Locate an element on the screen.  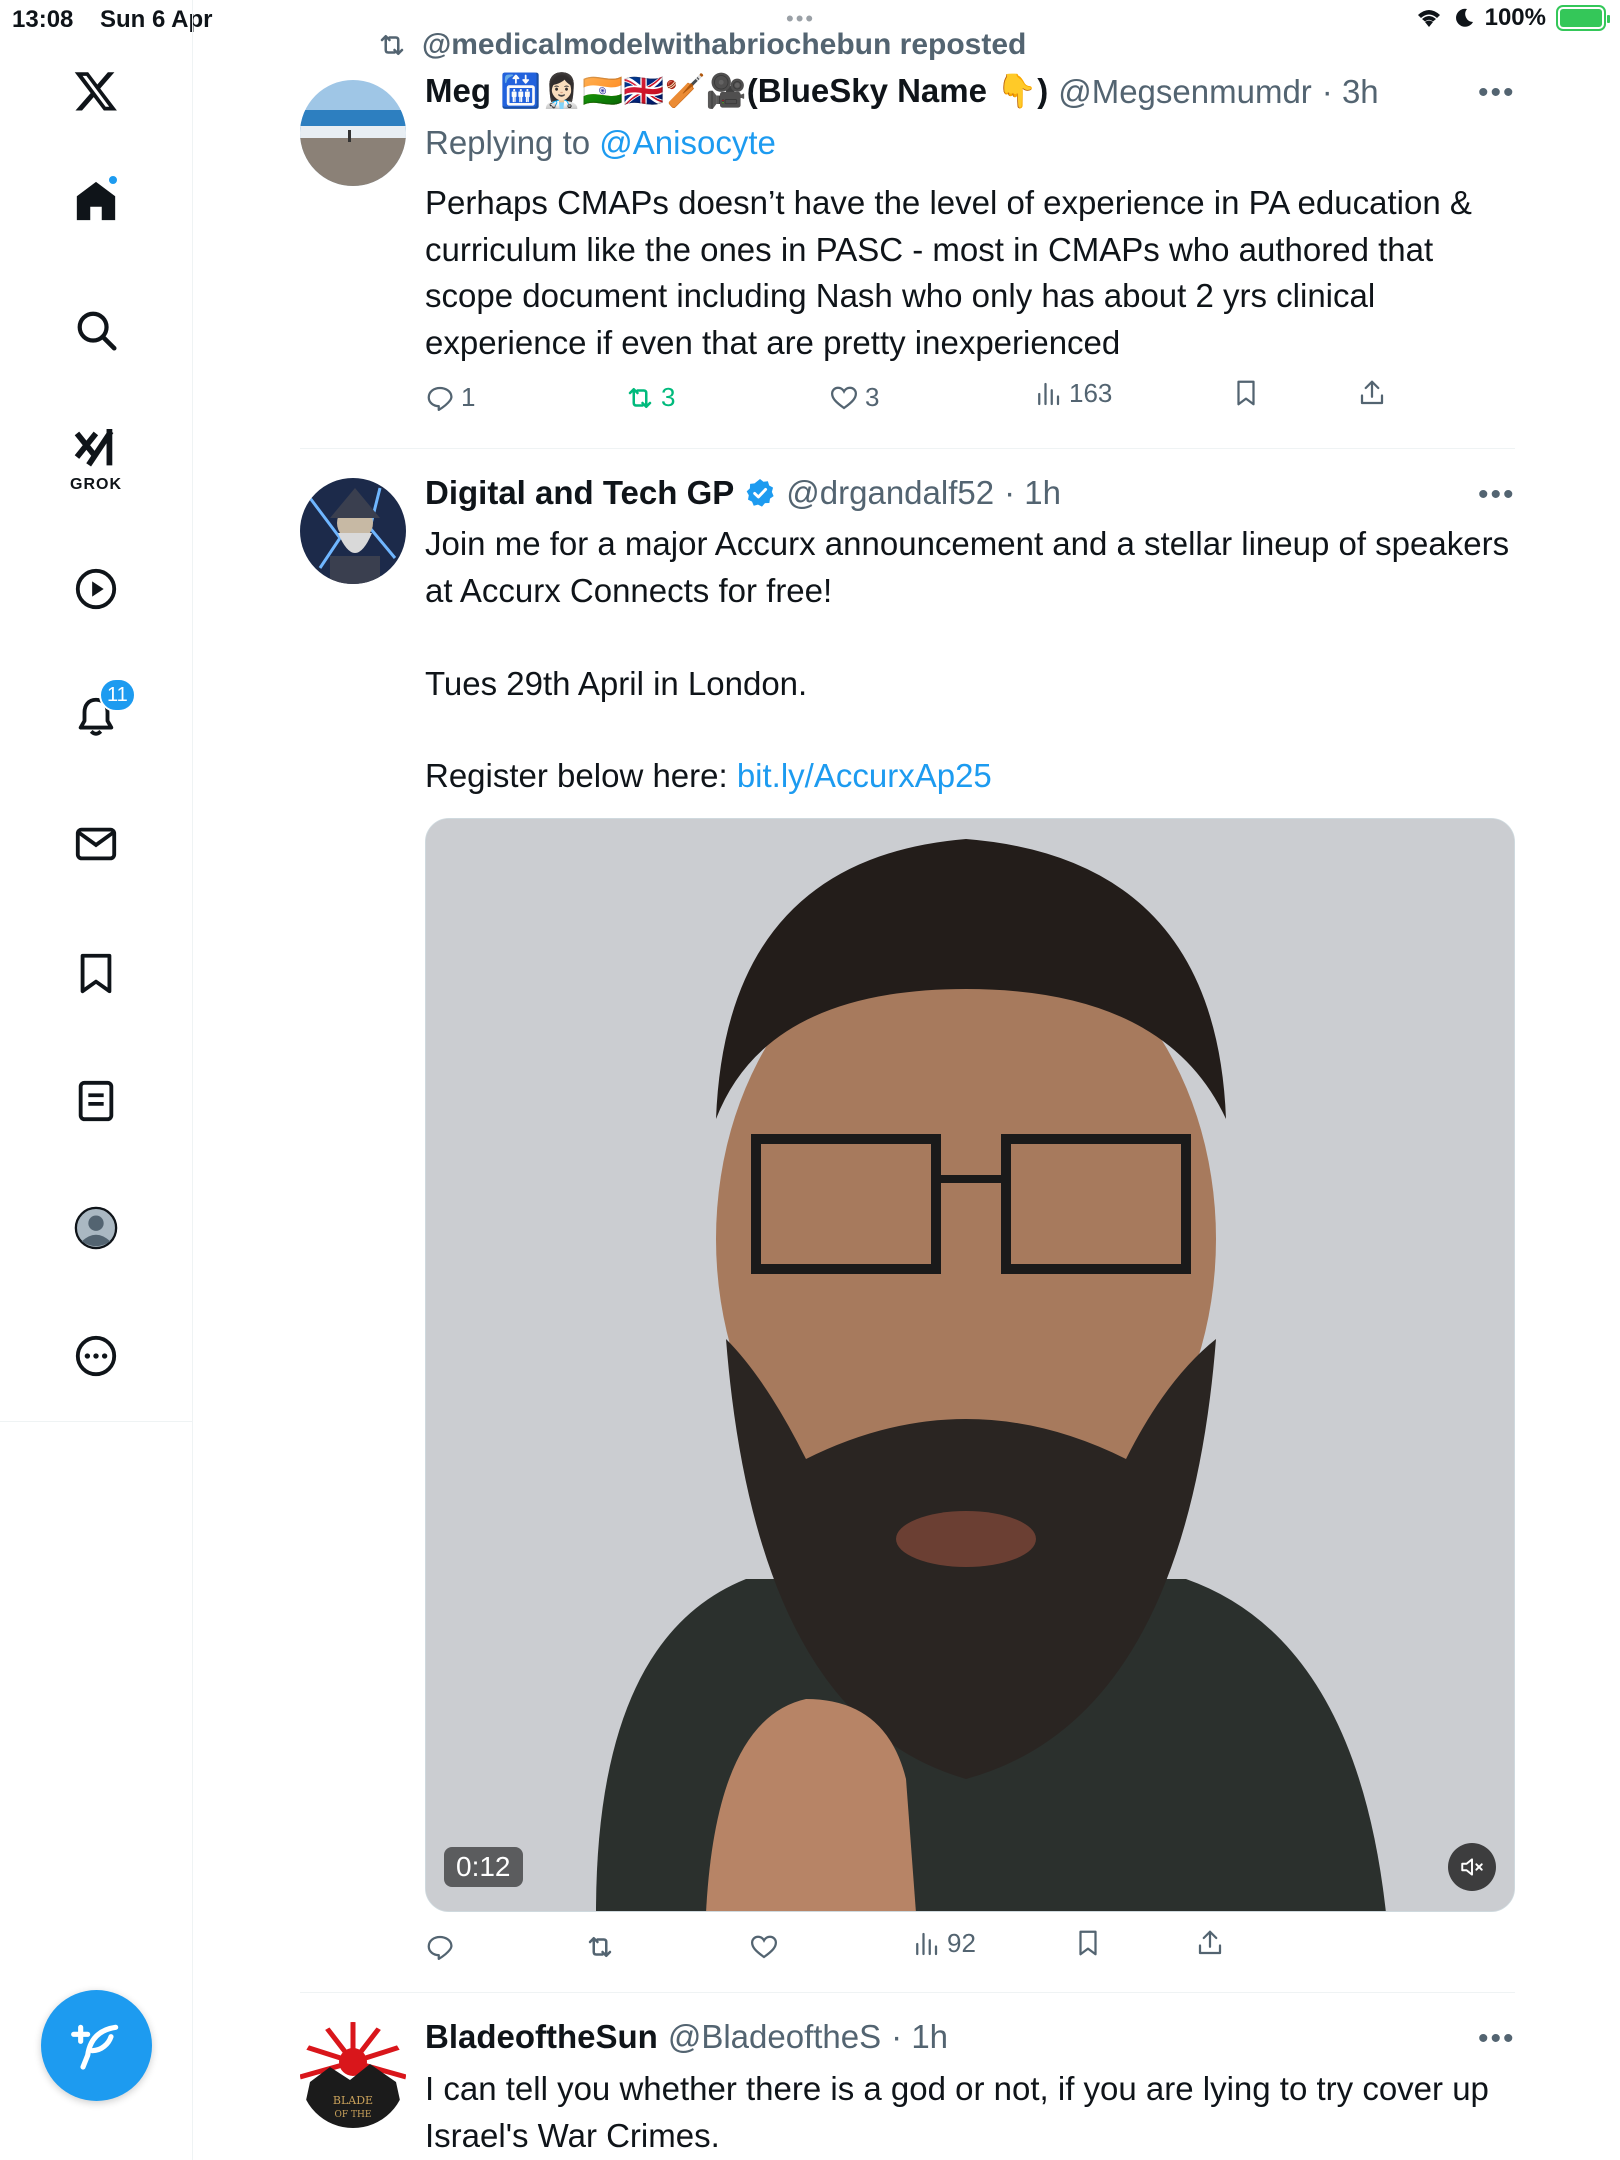
reply-count: 1 is located at coordinates (468, 397).